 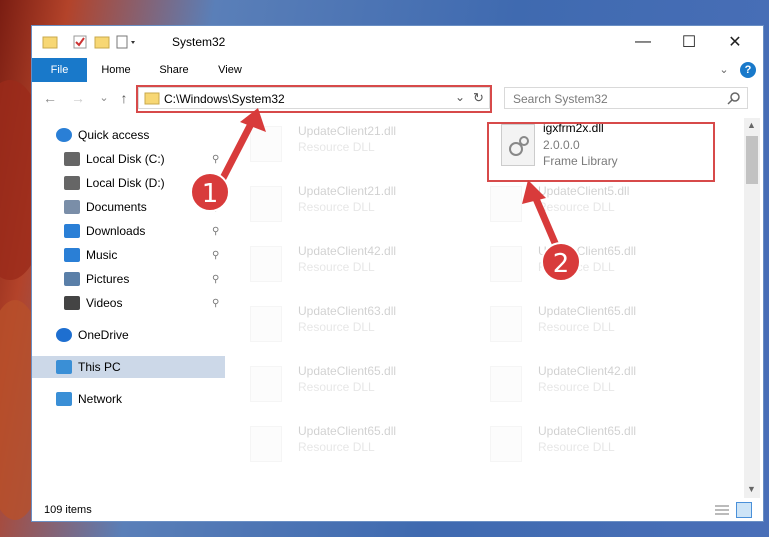 What do you see at coordinates (561, 262) in the screenshot?
I see `step-2-badge: 2` at bounding box center [561, 262].